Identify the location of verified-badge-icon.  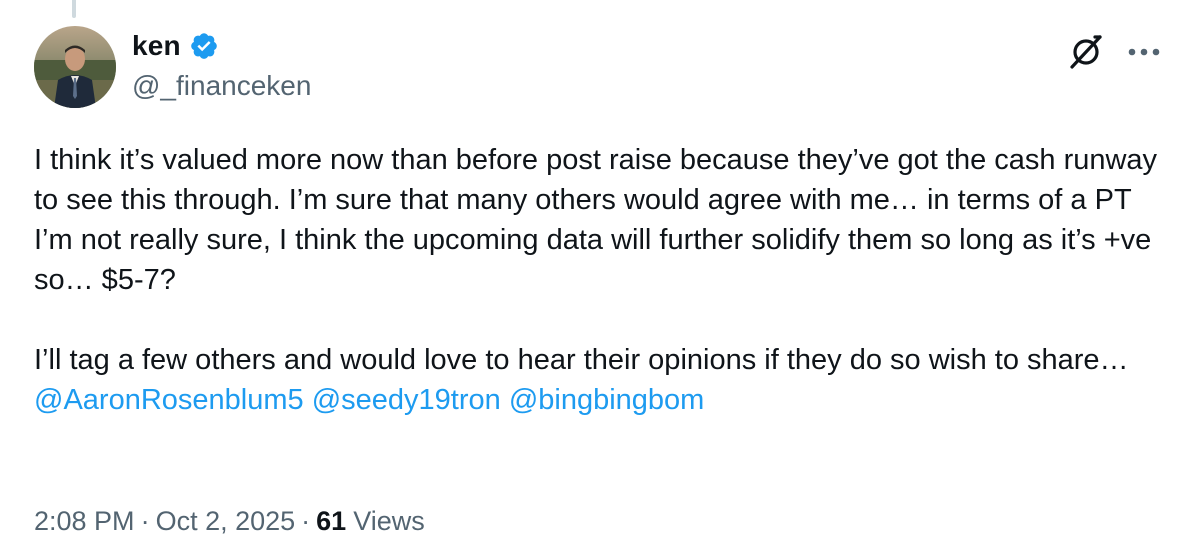
(204, 46).